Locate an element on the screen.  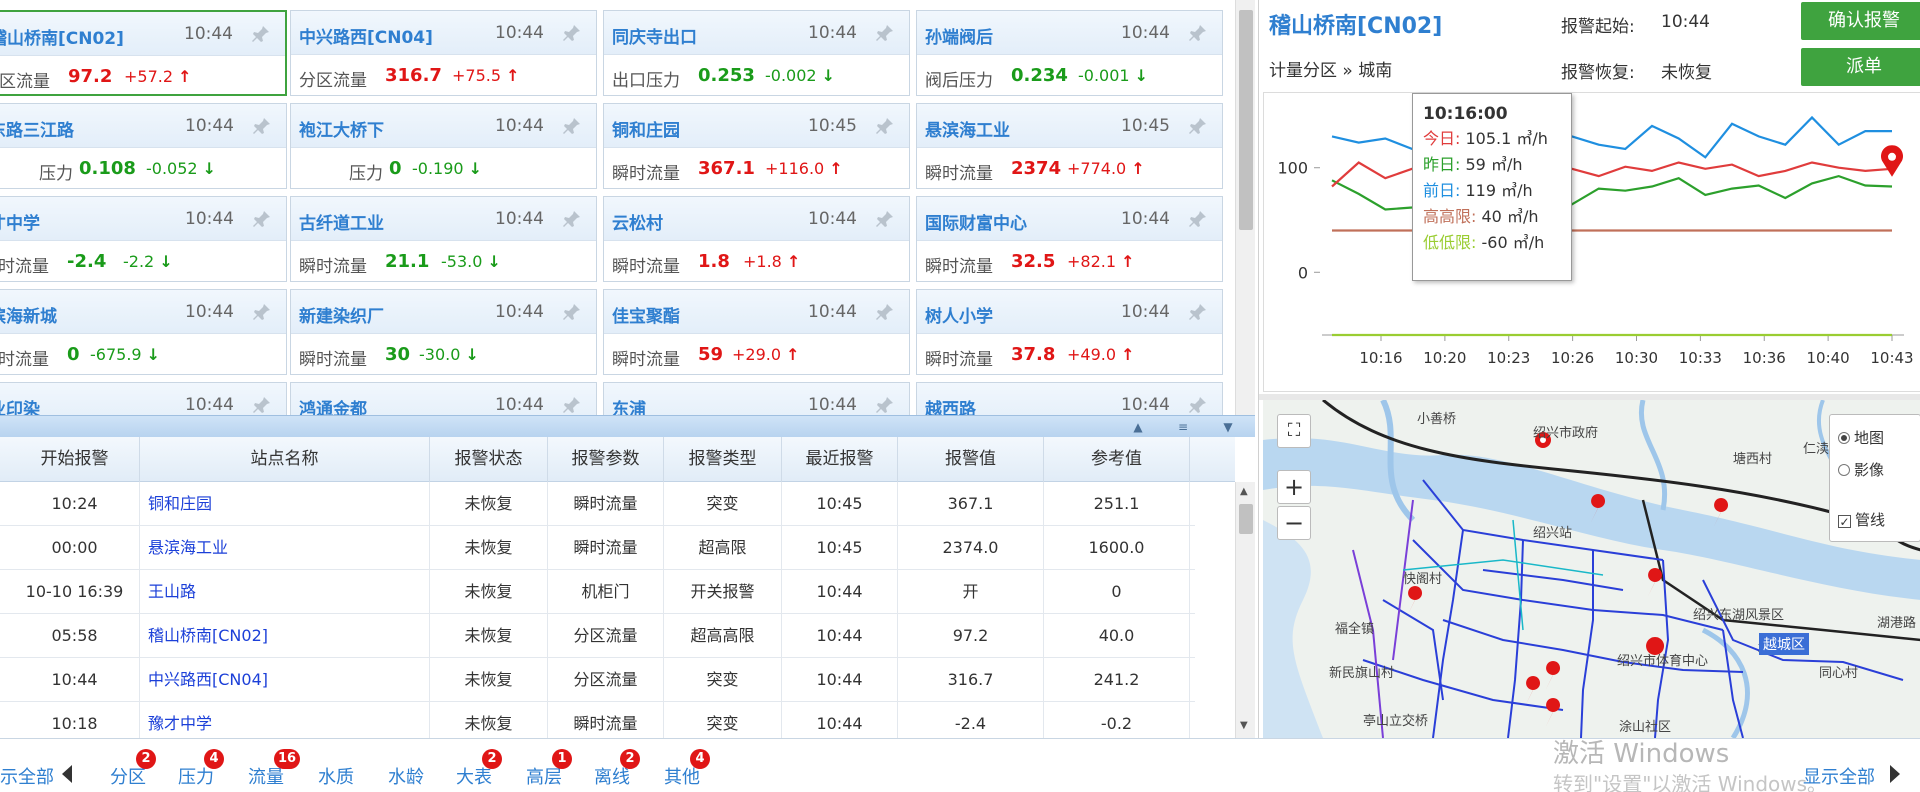
radio-icon is located at coordinates (1844, 470).